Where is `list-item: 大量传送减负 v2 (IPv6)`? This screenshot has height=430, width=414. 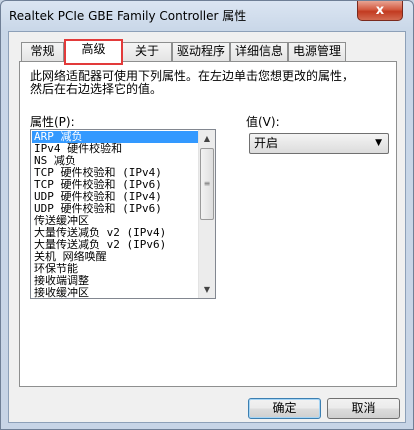
list-item: 大量传送减负 v2 (IPv6) is located at coordinates (115, 245).